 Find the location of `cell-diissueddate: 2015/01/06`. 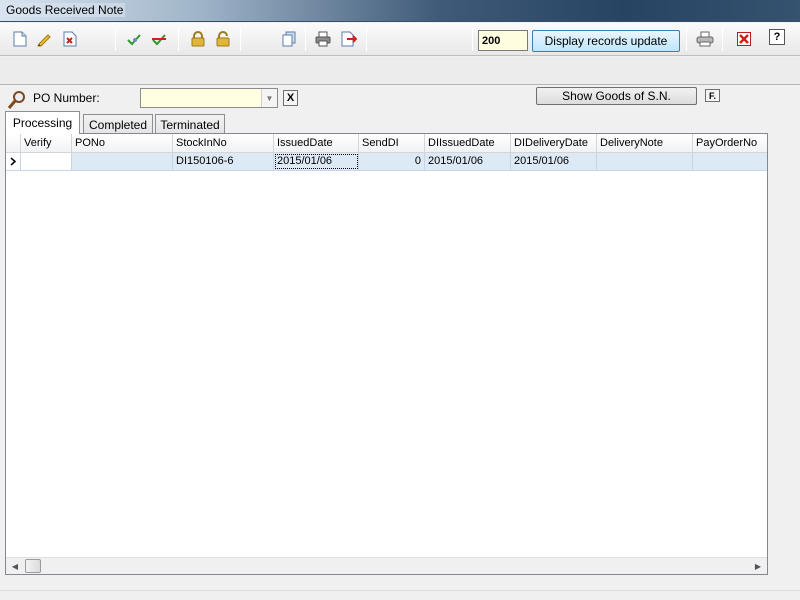

cell-diissueddate: 2015/01/06 is located at coordinates (468, 161).